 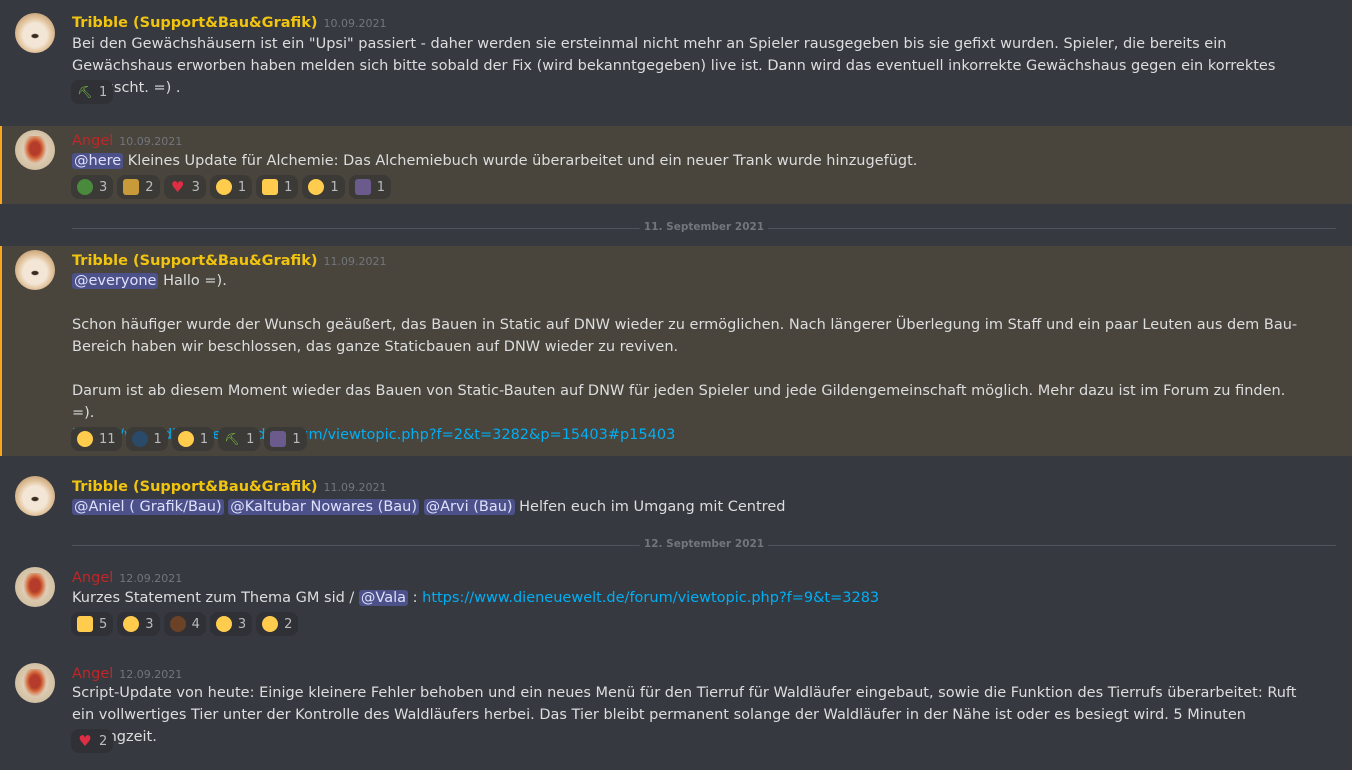 I want to click on reactions: 5 3 4 3 2, so click(x=185, y=624).